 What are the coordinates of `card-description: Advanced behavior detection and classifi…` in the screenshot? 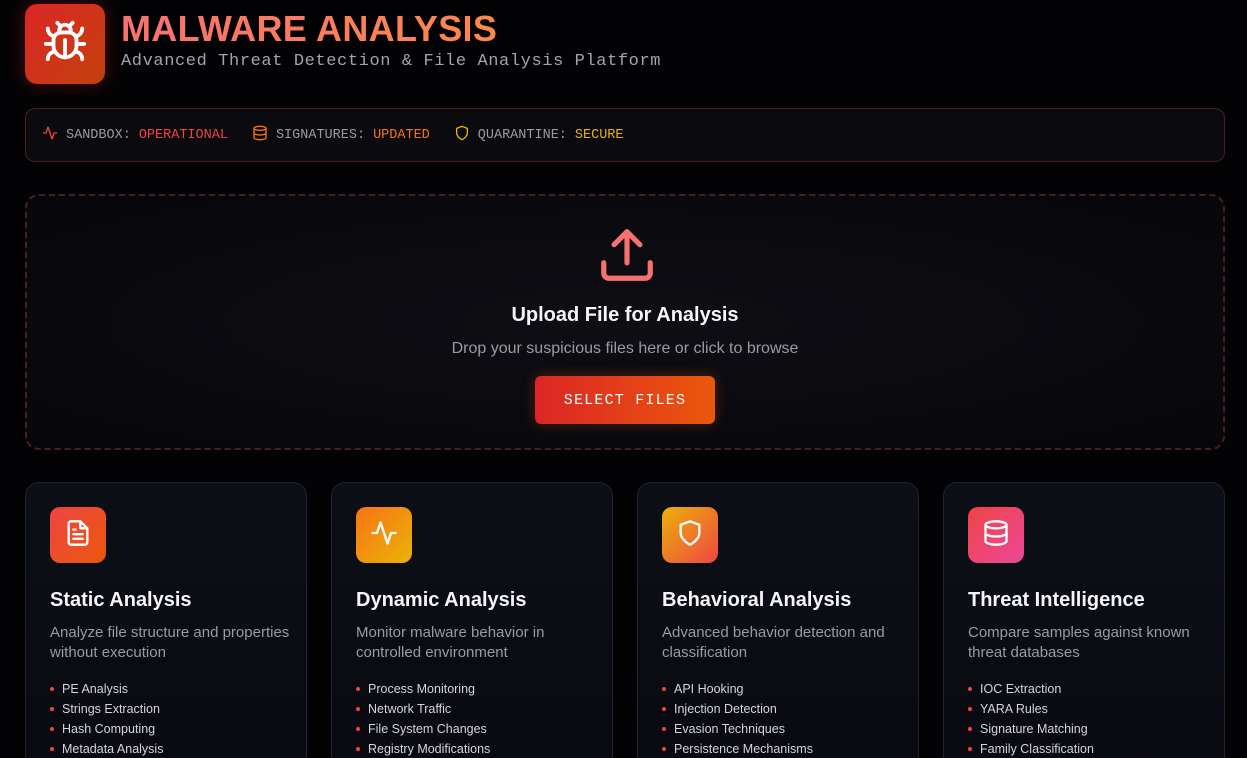 It's located at (773, 642).